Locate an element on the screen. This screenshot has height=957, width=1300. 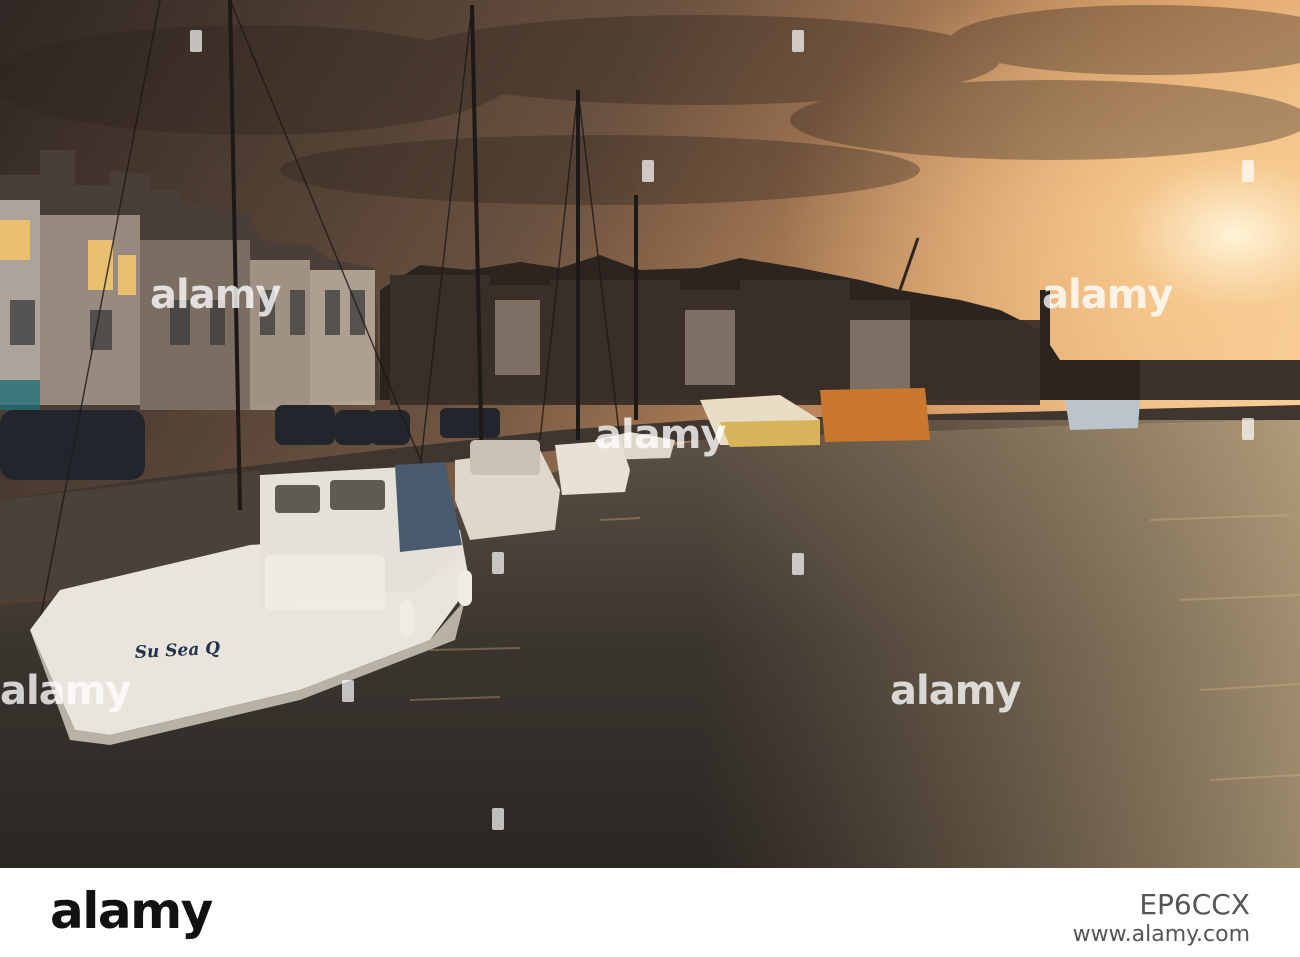
stock-footer: alamy EP6CCX www.alamy.com is located at coordinates (650, 912).